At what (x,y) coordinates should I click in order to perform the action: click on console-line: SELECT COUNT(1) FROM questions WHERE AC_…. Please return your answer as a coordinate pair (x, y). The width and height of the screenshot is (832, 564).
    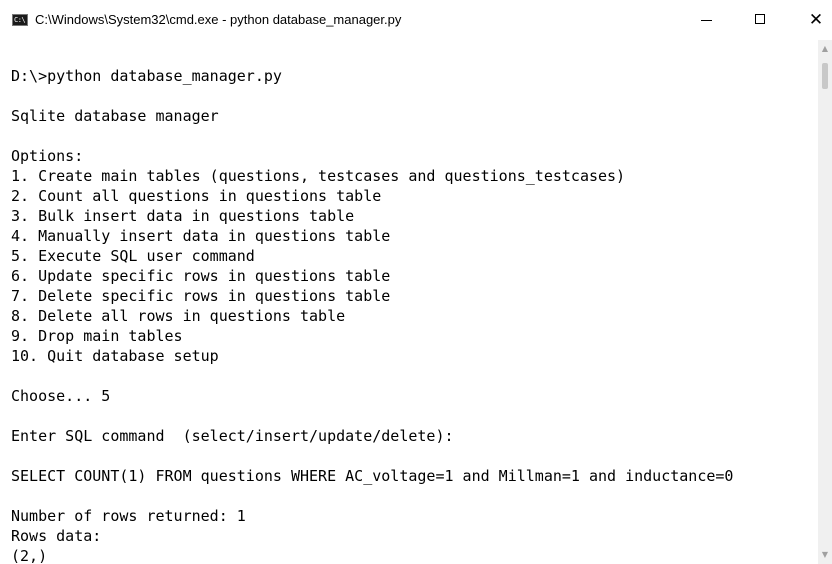
    Looking at the image, I should click on (372, 476).